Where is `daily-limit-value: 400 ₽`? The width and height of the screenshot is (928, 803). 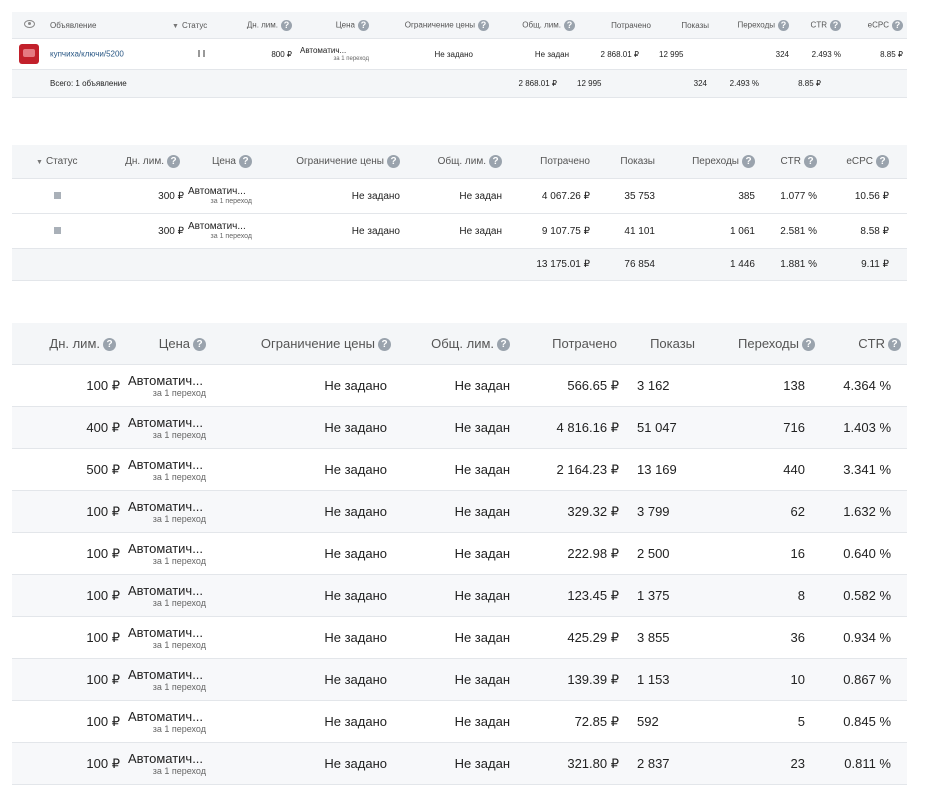
daily-limit-value: 400 ₽ is located at coordinates (67, 428).